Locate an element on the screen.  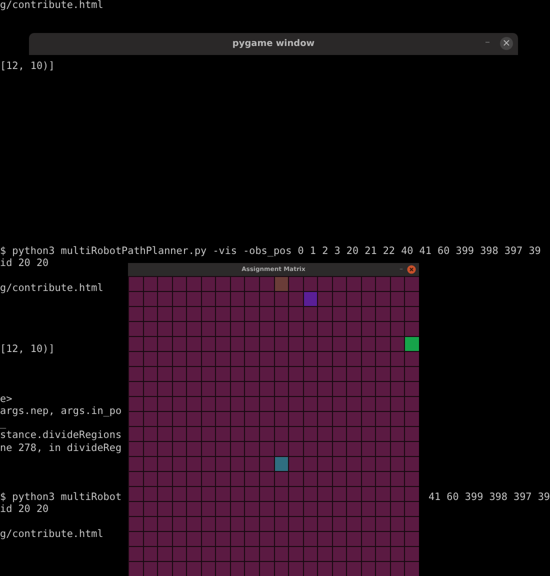
terminal-line: e> is located at coordinates (6, 400).